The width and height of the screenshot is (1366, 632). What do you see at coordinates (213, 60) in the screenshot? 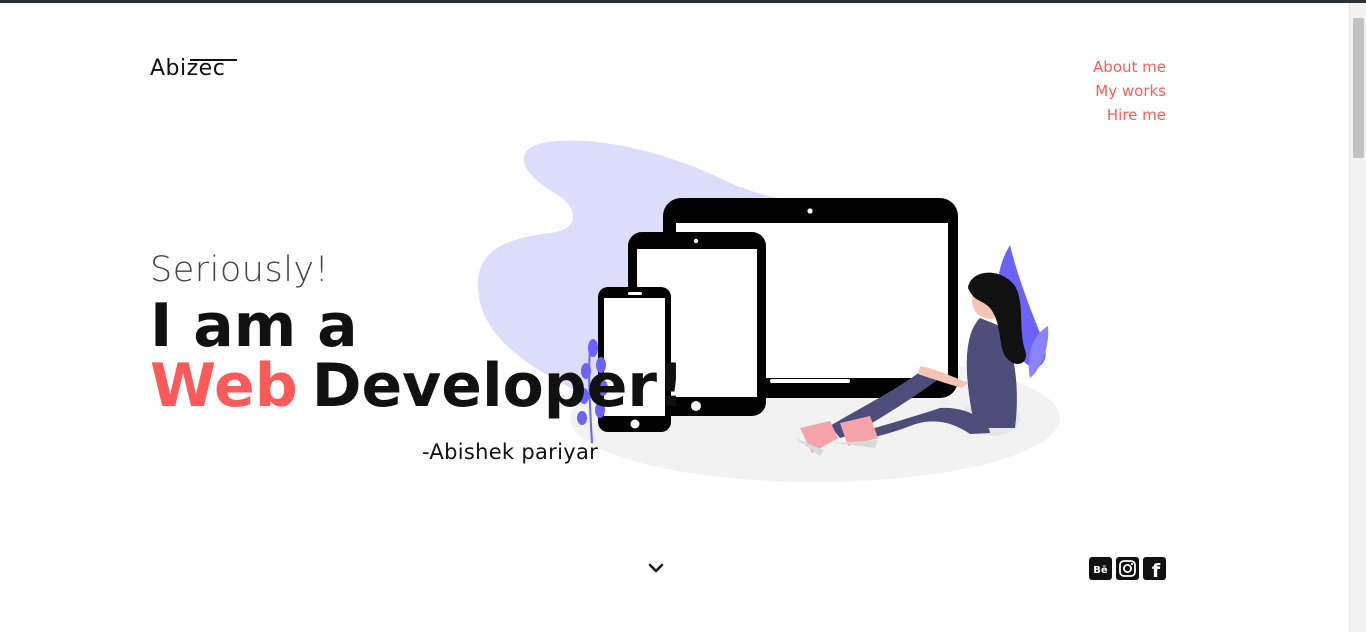
I see `logo-overline` at bounding box center [213, 60].